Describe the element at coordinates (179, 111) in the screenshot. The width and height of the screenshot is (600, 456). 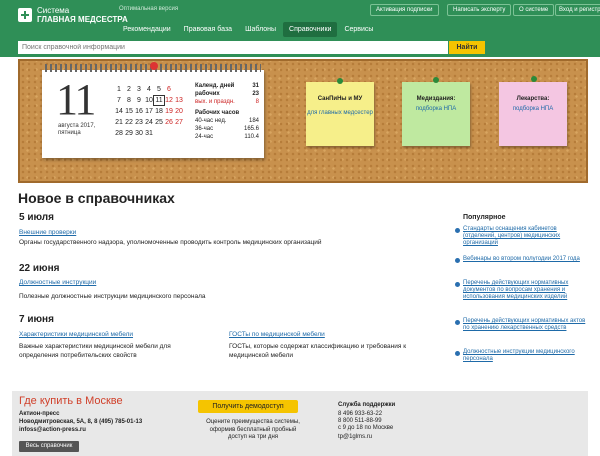
I see `calendar-day: 20` at that location.